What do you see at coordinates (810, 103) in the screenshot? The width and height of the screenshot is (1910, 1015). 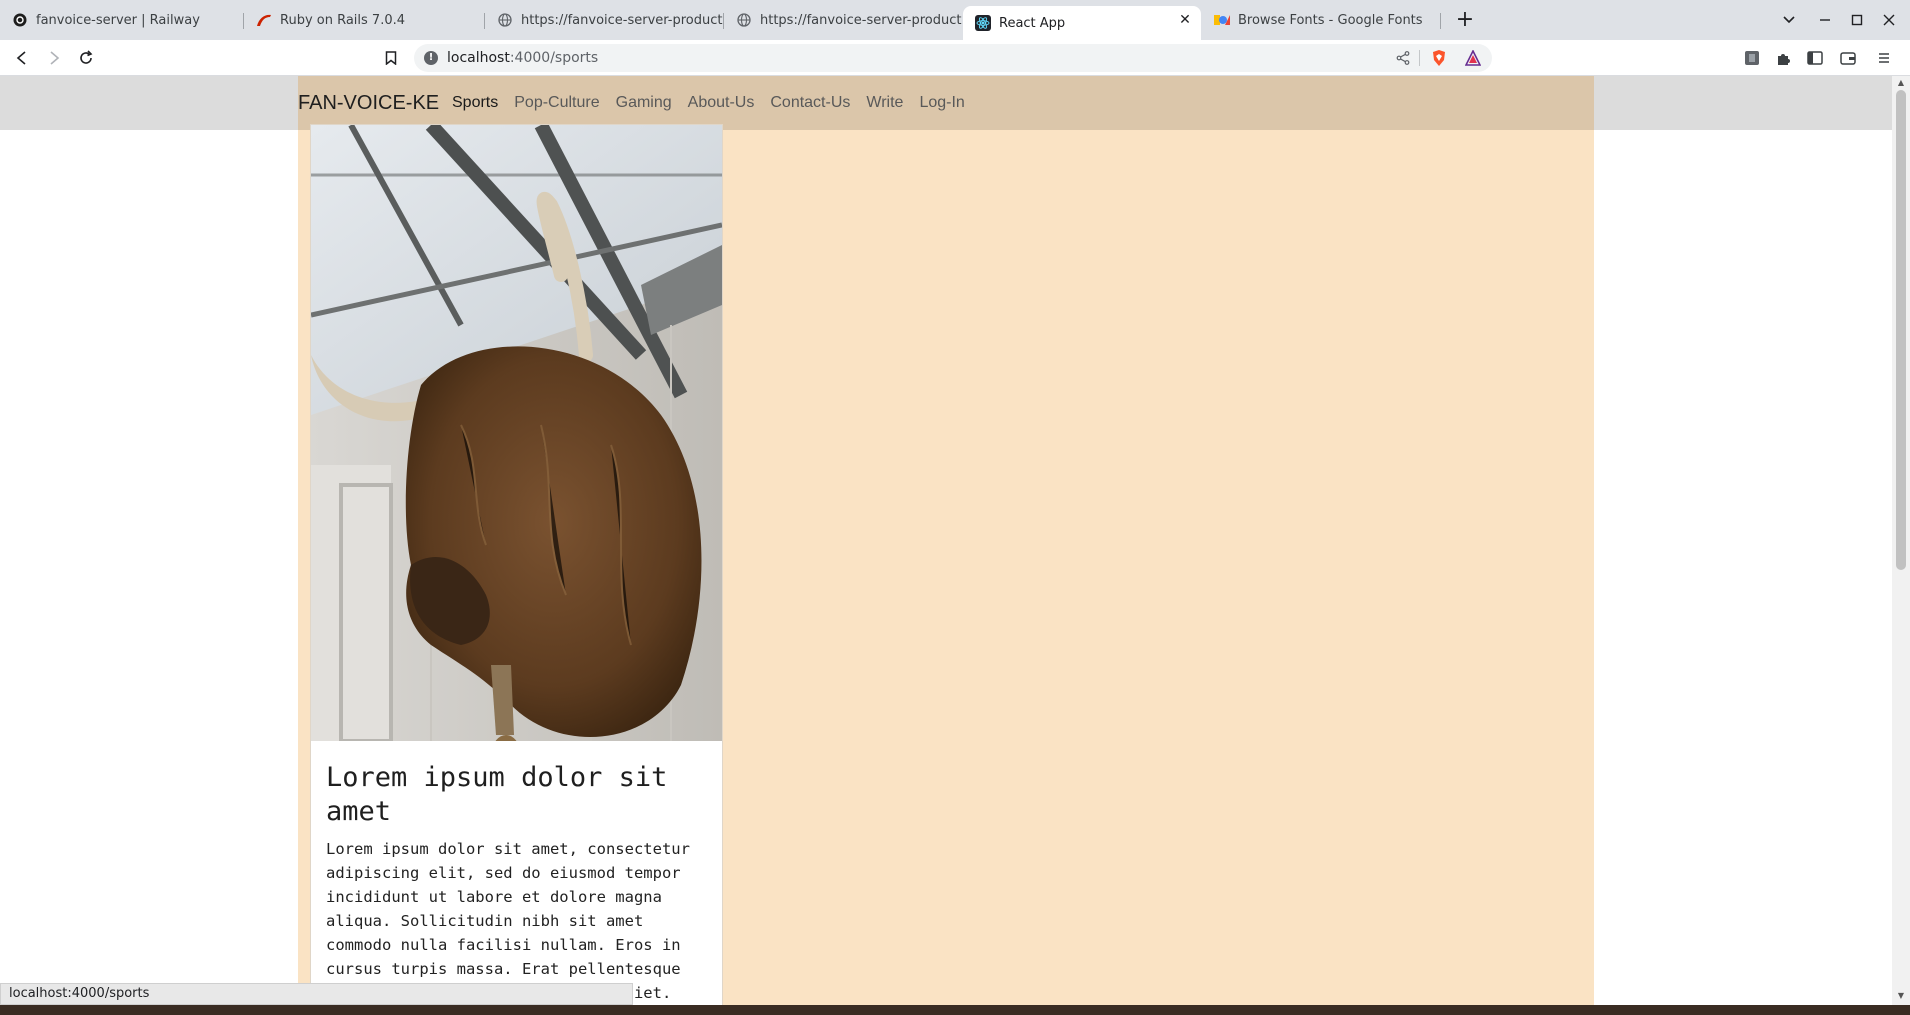 I see `nav-contact-us: Contact-Us` at bounding box center [810, 103].